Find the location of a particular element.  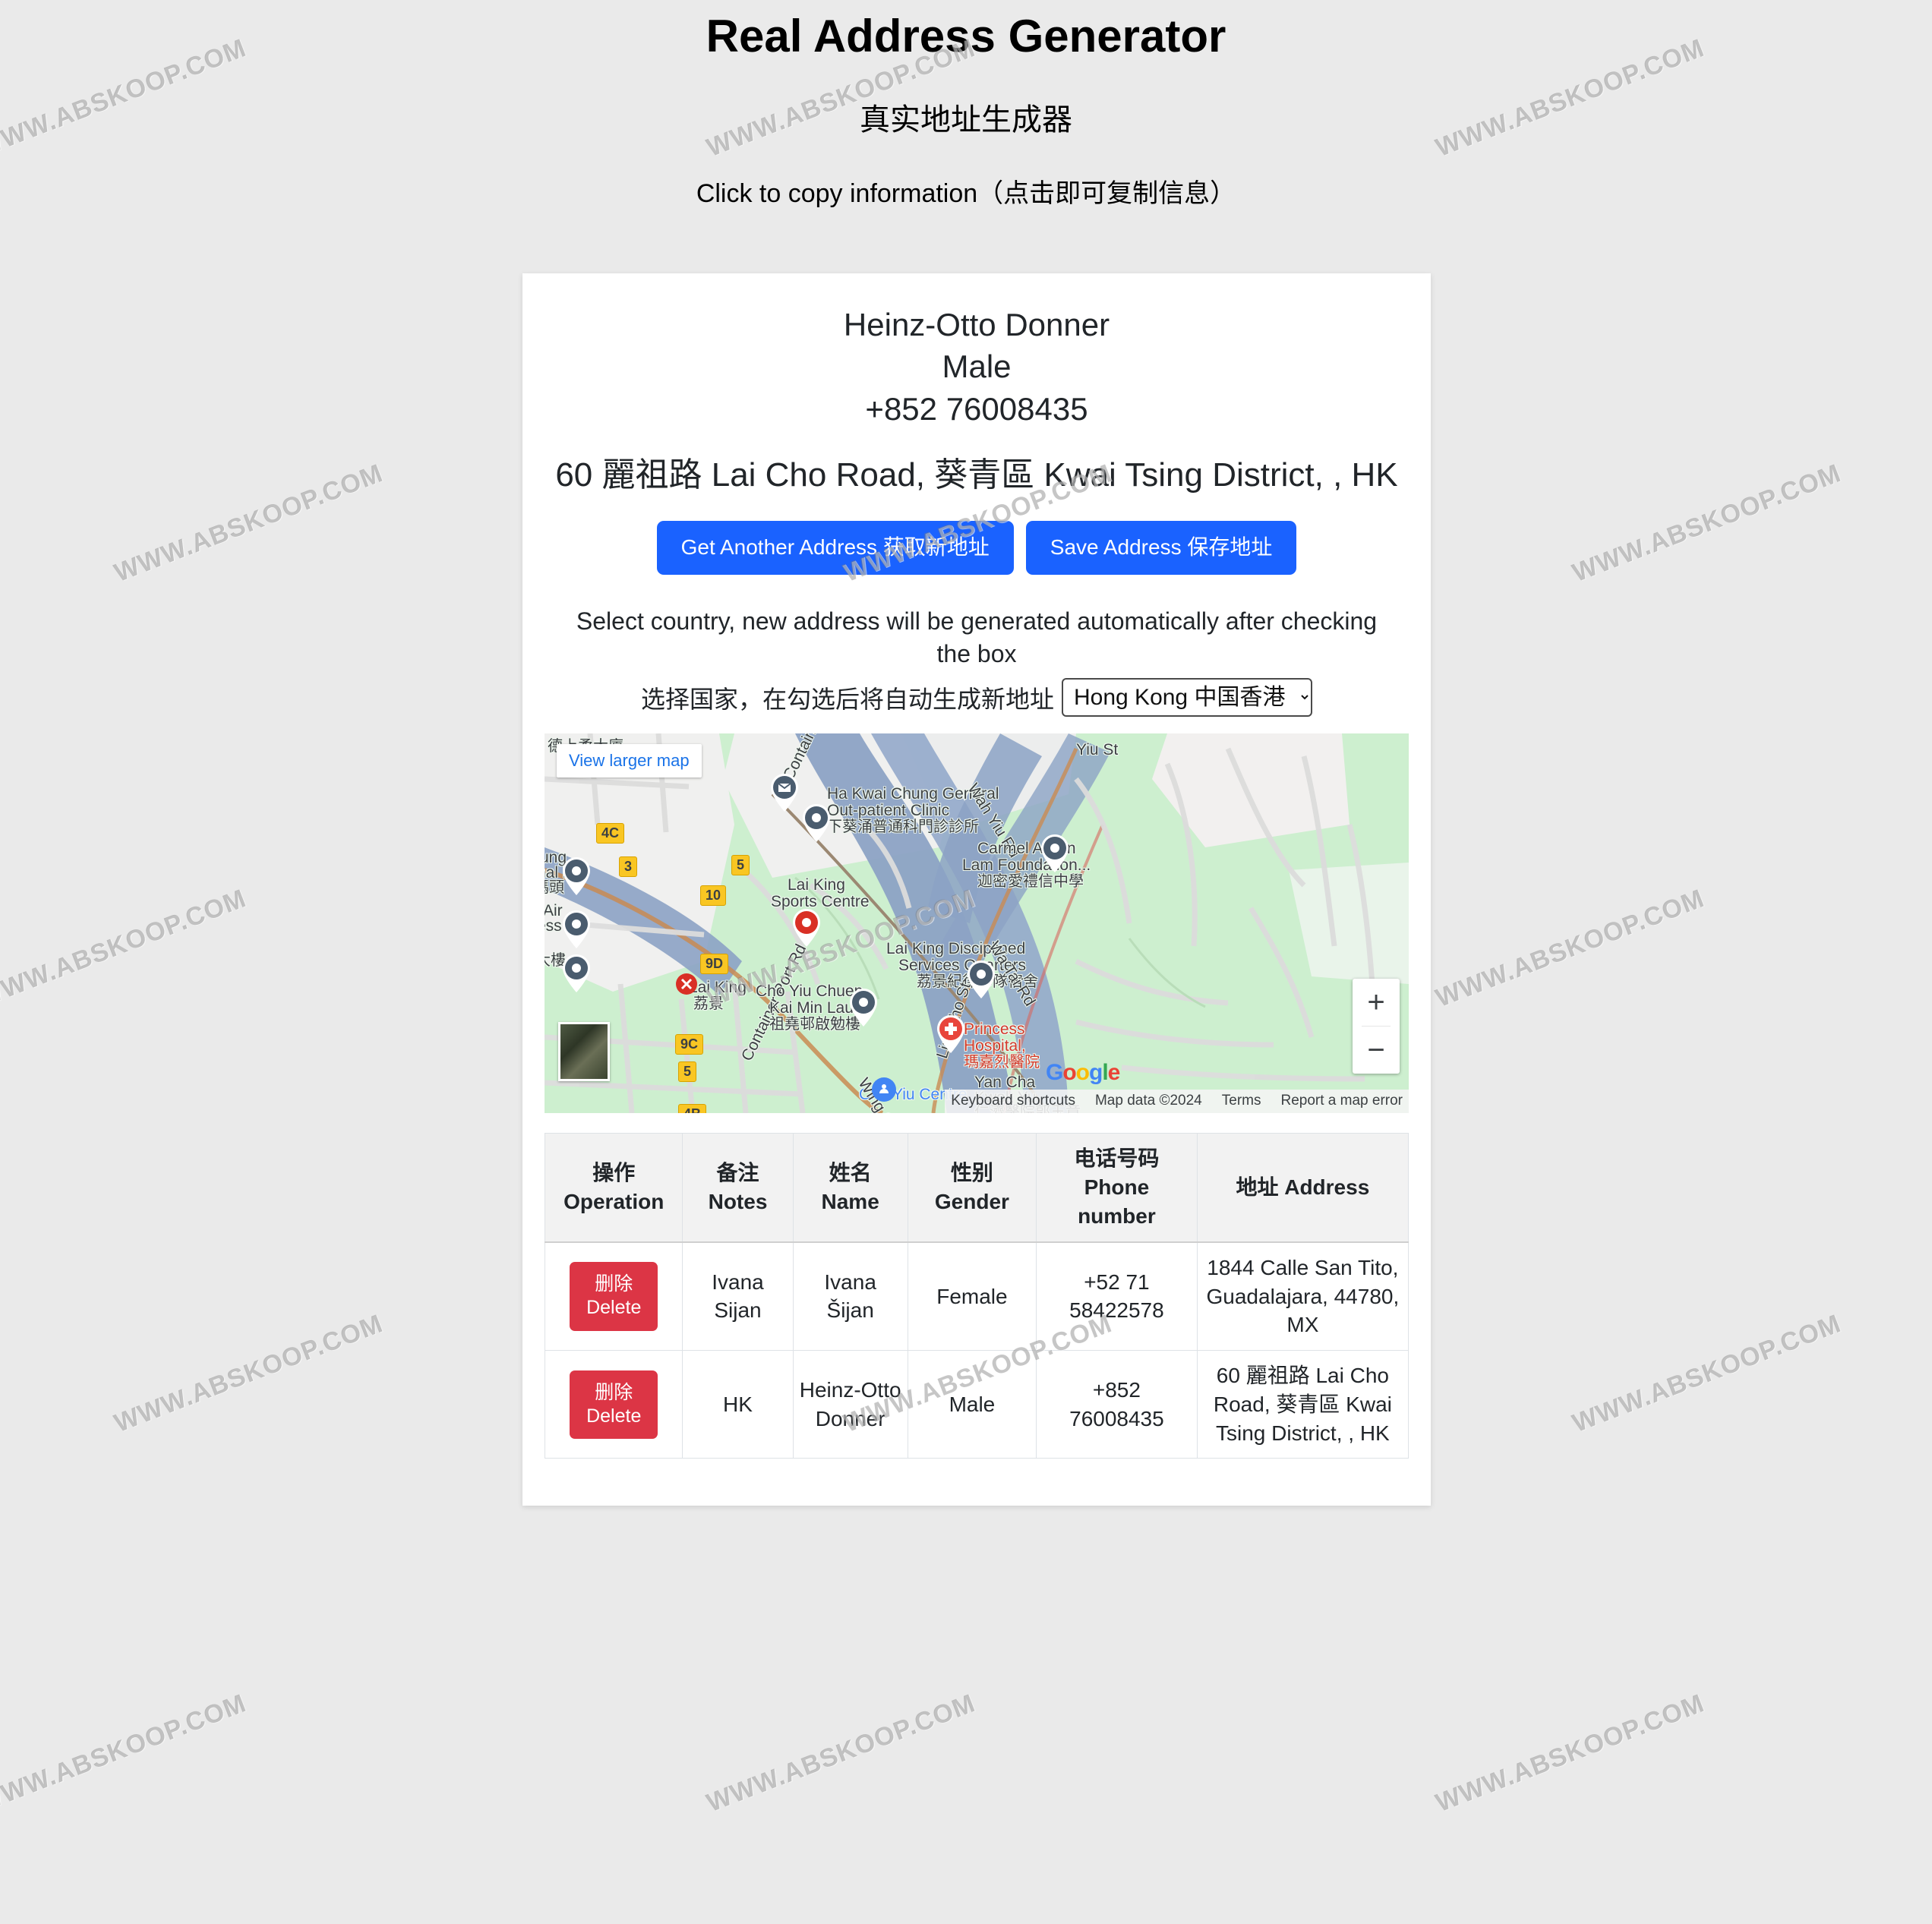

cell-notes: HK is located at coordinates (738, 1405).